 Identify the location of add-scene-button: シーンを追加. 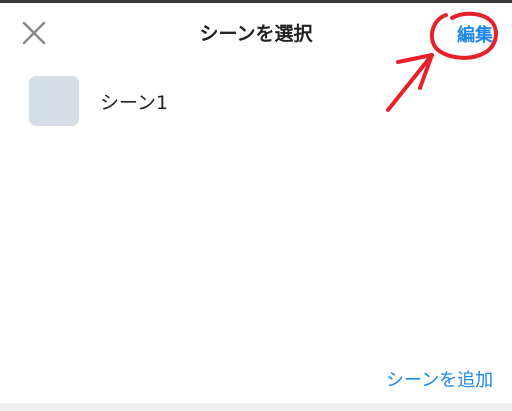
(439, 379).